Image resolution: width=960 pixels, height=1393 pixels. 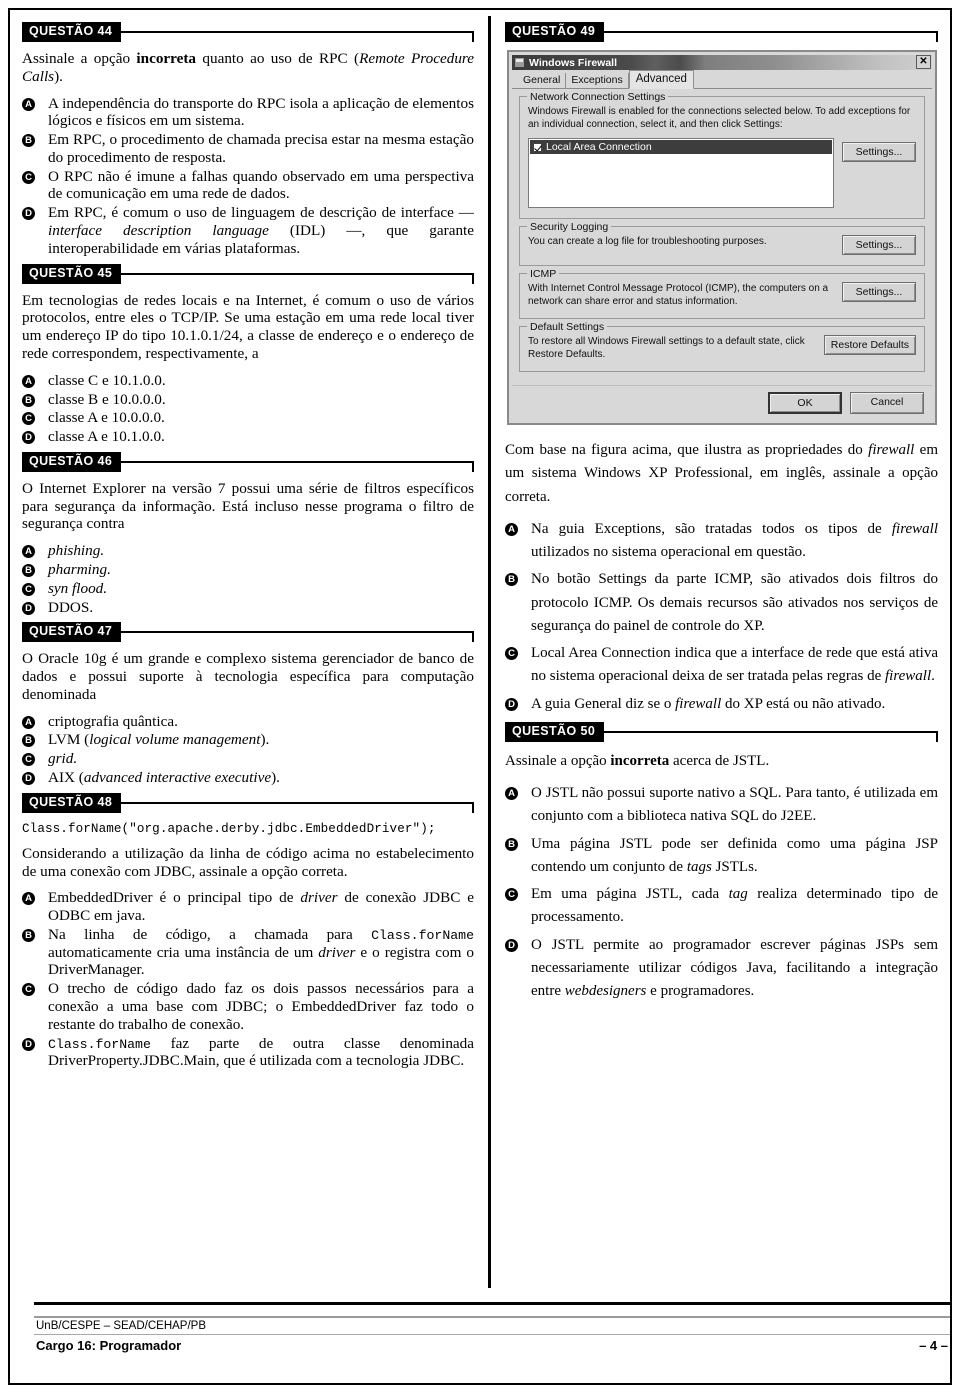 I want to click on question-header-48: QUESTÃO 48, so click(x=248, y=803).